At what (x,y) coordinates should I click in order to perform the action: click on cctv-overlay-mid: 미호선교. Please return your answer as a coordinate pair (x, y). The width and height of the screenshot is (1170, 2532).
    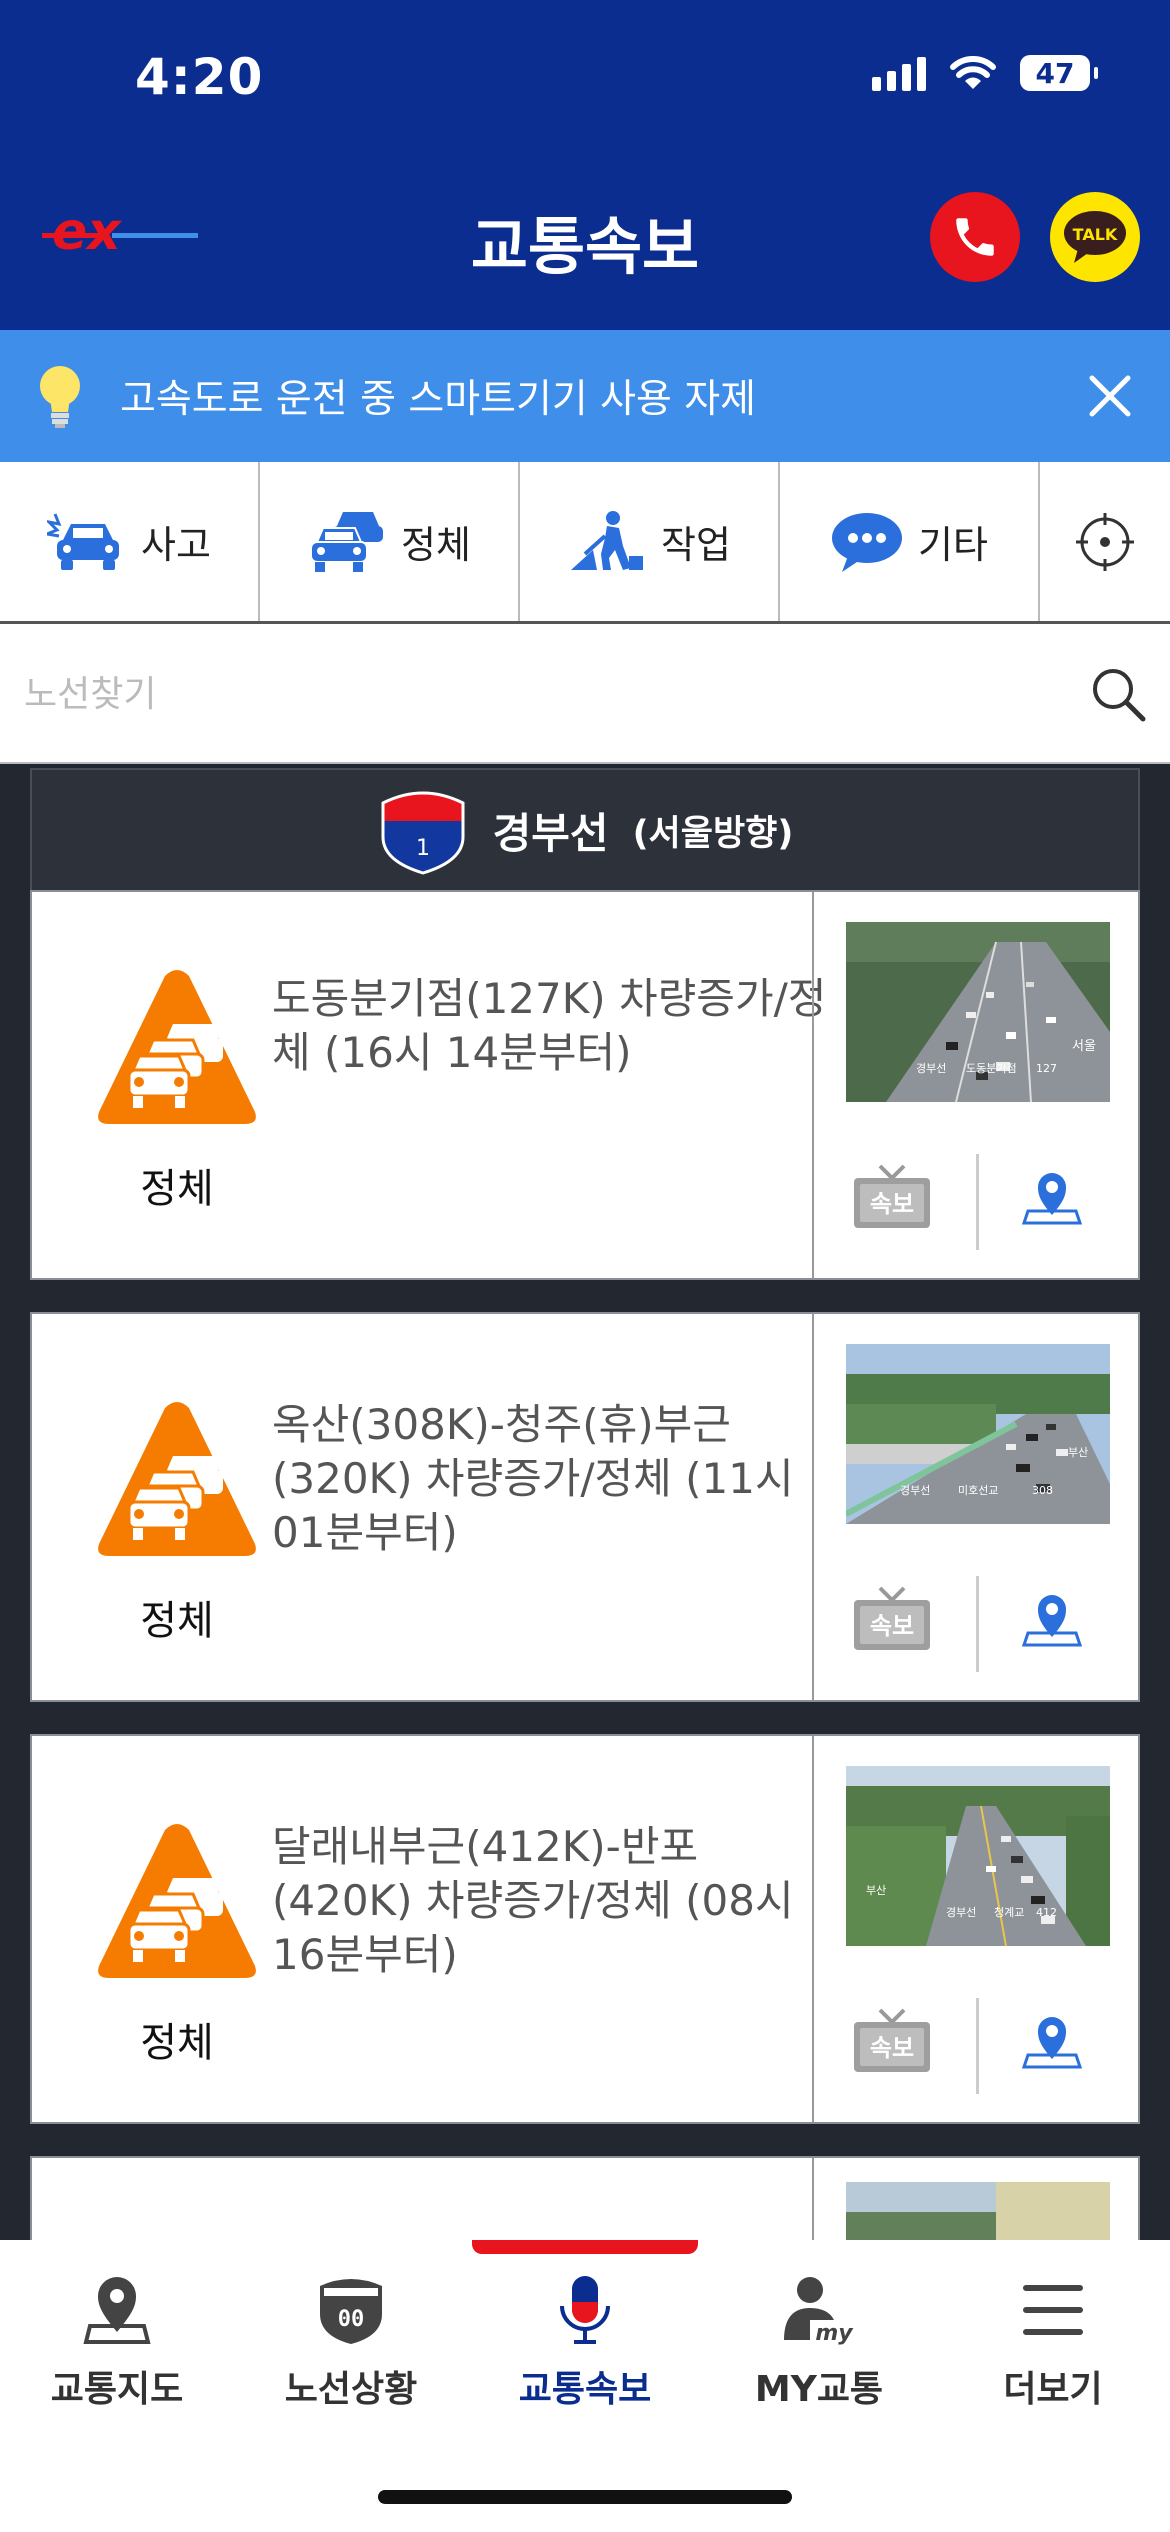
    Looking at the image, I should click on (978, 1490).